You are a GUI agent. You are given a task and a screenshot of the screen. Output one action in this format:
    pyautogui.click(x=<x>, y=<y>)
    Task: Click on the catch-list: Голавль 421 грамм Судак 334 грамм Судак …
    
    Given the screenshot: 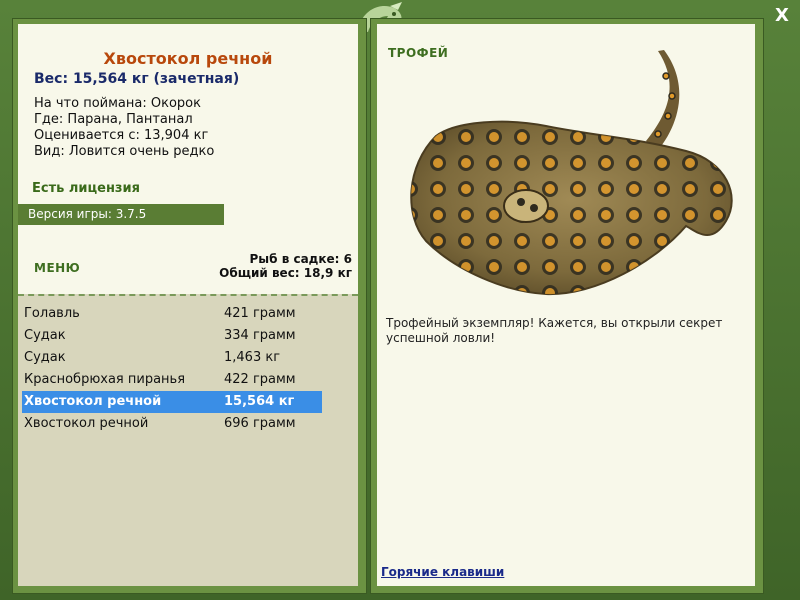 What is the action you would take?
    pyautogui.click(x=172, y=369)
    